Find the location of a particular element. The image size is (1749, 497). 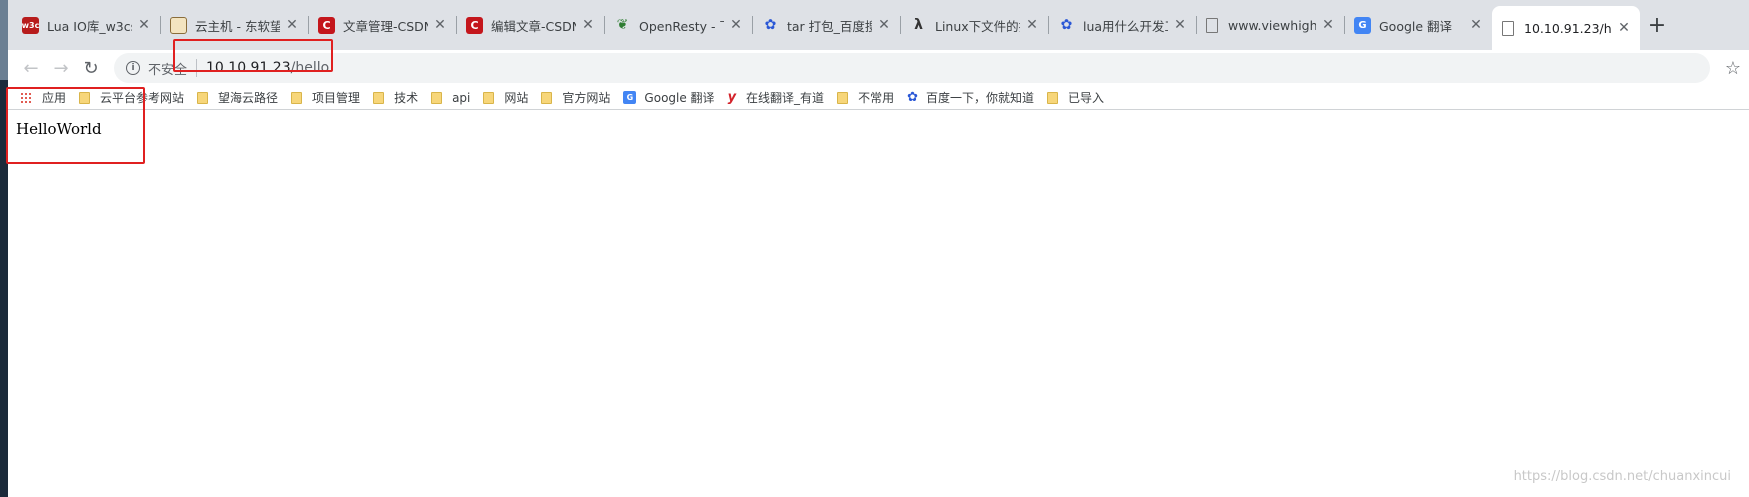

forward-button: → is located at coordinates (61, 68).